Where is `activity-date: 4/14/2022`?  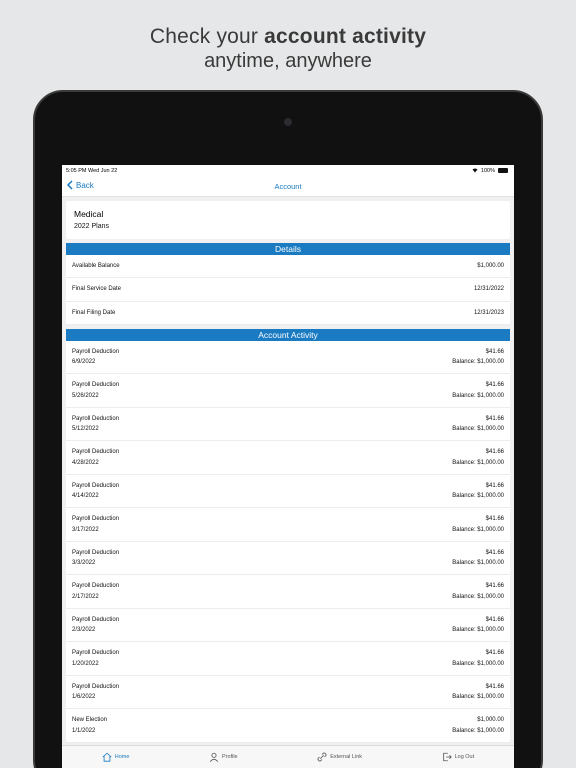
activity-date: 4/14/2022 is located at coordinates (85, 496).